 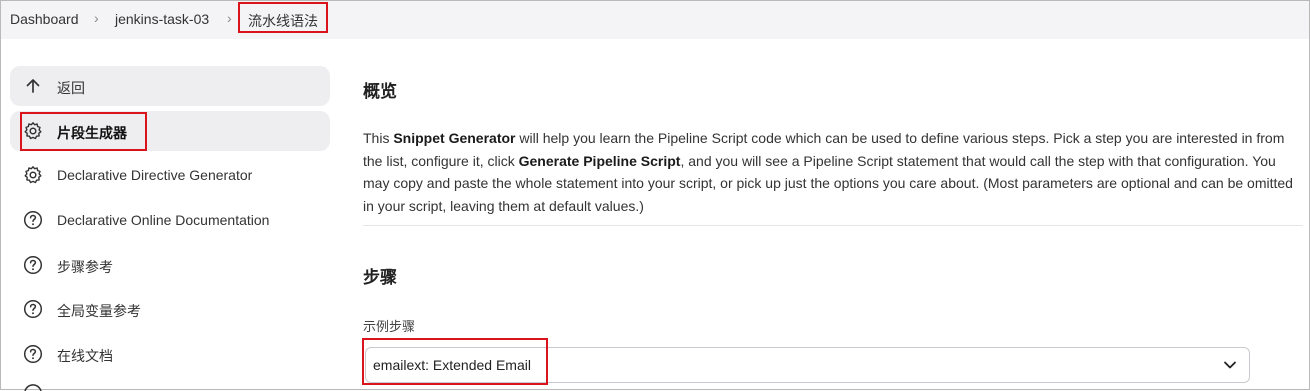 What do you see at coordinates (655, 20) in the screenshot?
I see `breadcrumb: Dashboard › jenkins-task-03 › 流水线语法` at bounding box center [655, 20].